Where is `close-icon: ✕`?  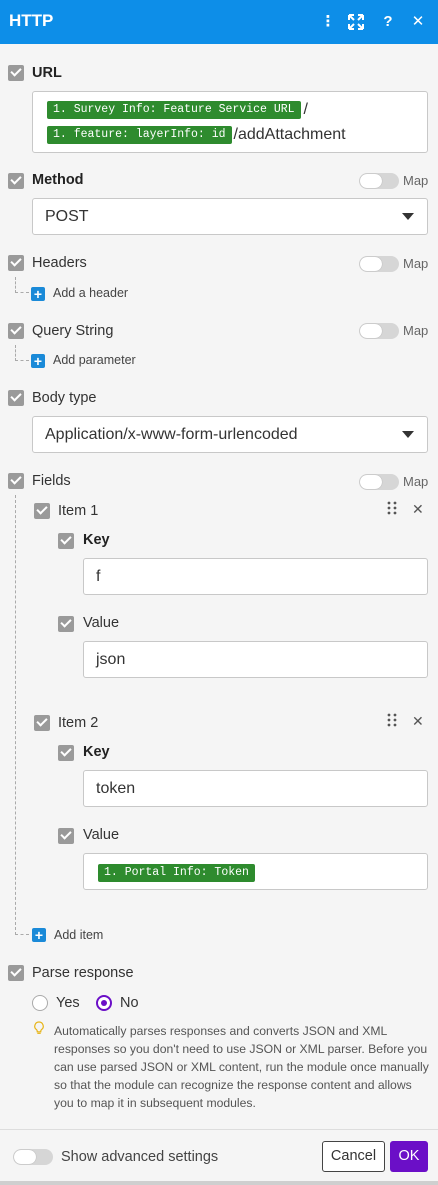 close-icon: ✕ is located at coordinates (418, 22).